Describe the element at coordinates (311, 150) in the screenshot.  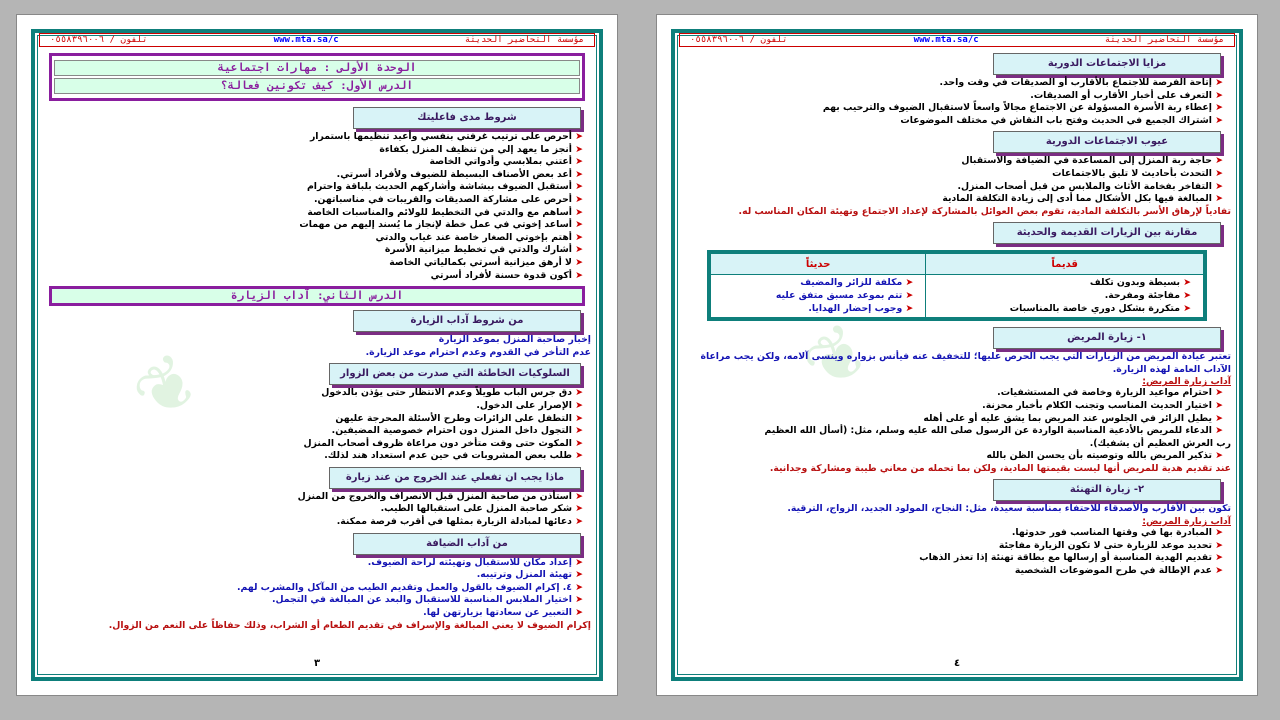
I see `list-item: أنجز ما يعهد إلي من تنظيف المنزل بكفاءة` at that location.